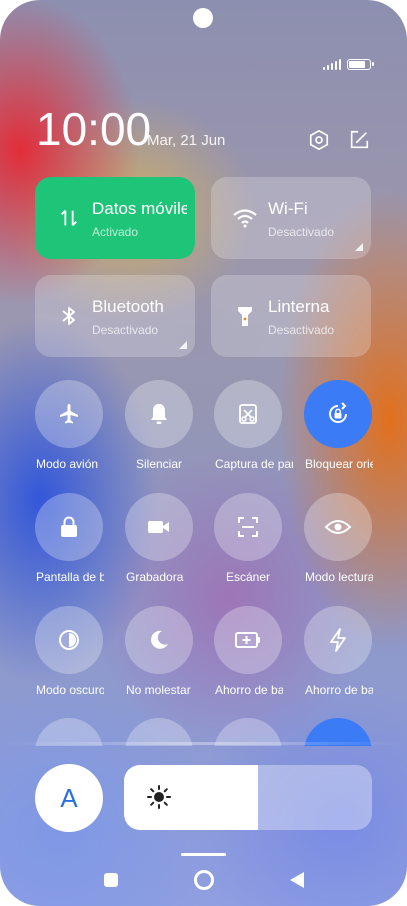 The width and height of the screenshot is (407, 906). I want to click on lightning-icon, so click(338, 640).